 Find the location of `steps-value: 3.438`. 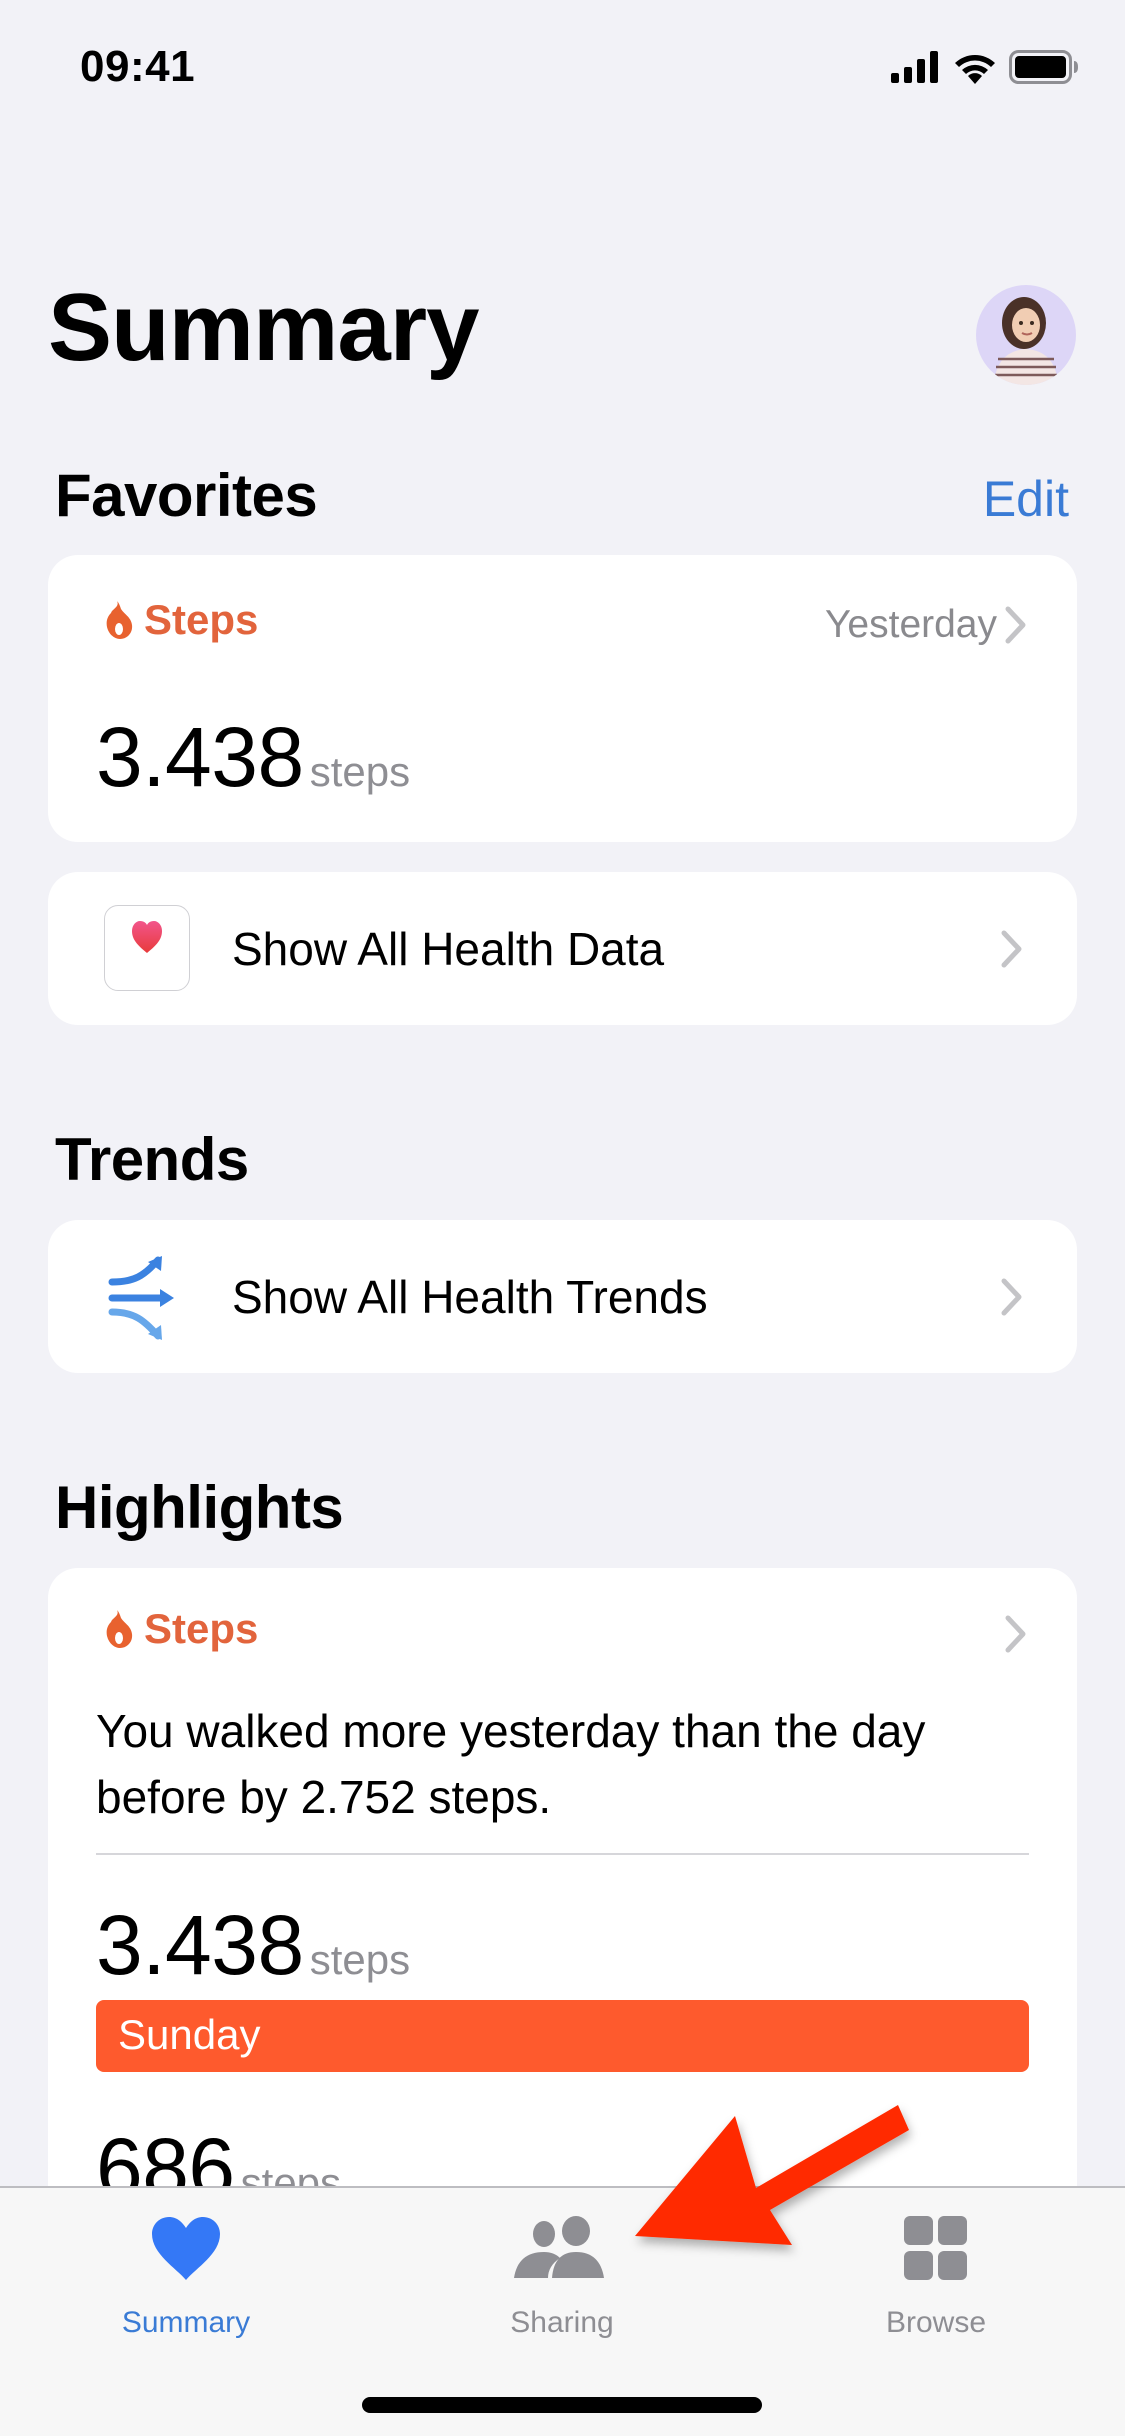

steps-value: 3.438 is located at coordinates (200, 757).